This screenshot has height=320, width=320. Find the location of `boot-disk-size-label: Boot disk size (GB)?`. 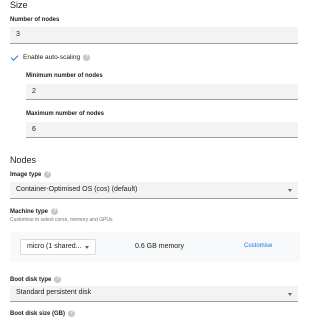

boot-disk-size-label: Boot disk size (GB)? is located at coordinates (43, 314).